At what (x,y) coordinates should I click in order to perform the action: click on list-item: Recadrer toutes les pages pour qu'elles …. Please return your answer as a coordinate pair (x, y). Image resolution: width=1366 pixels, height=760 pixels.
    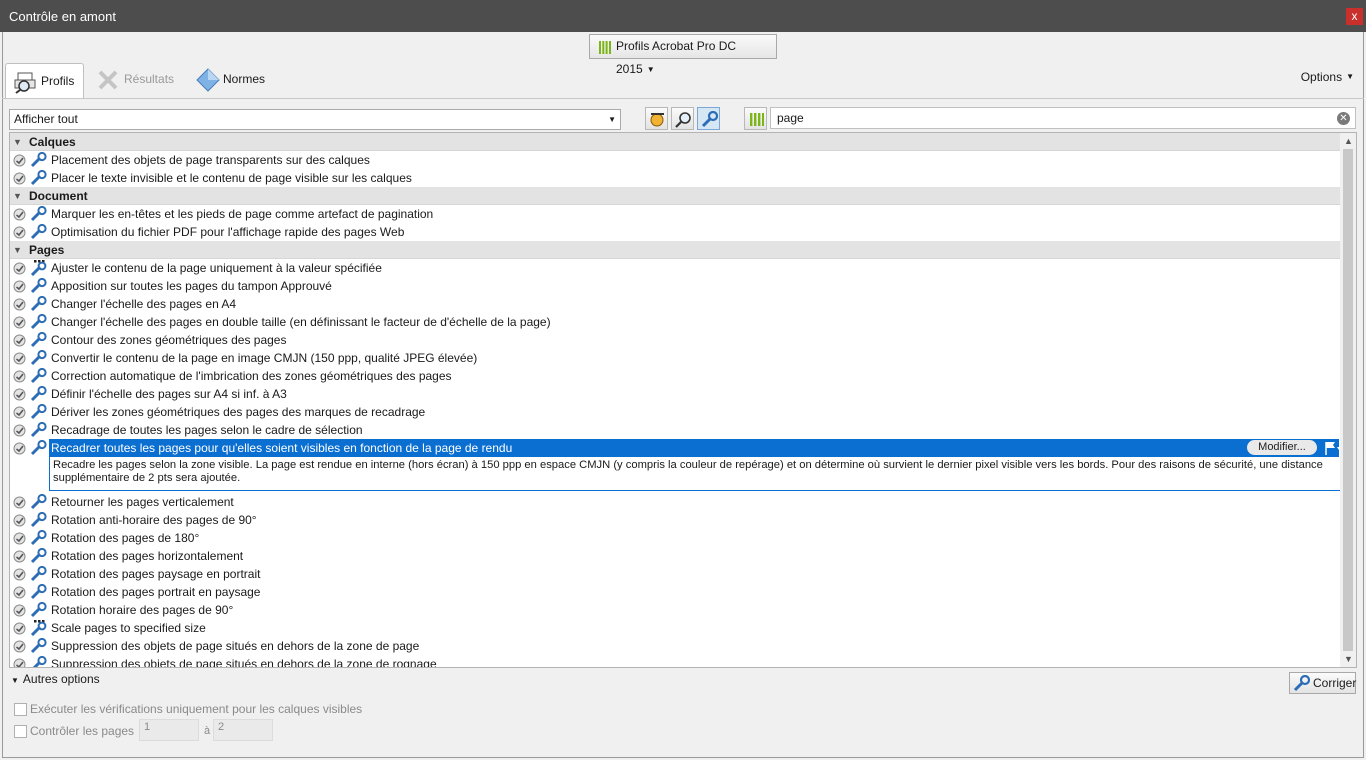
    Looking at the image, I should click on (675, 448).